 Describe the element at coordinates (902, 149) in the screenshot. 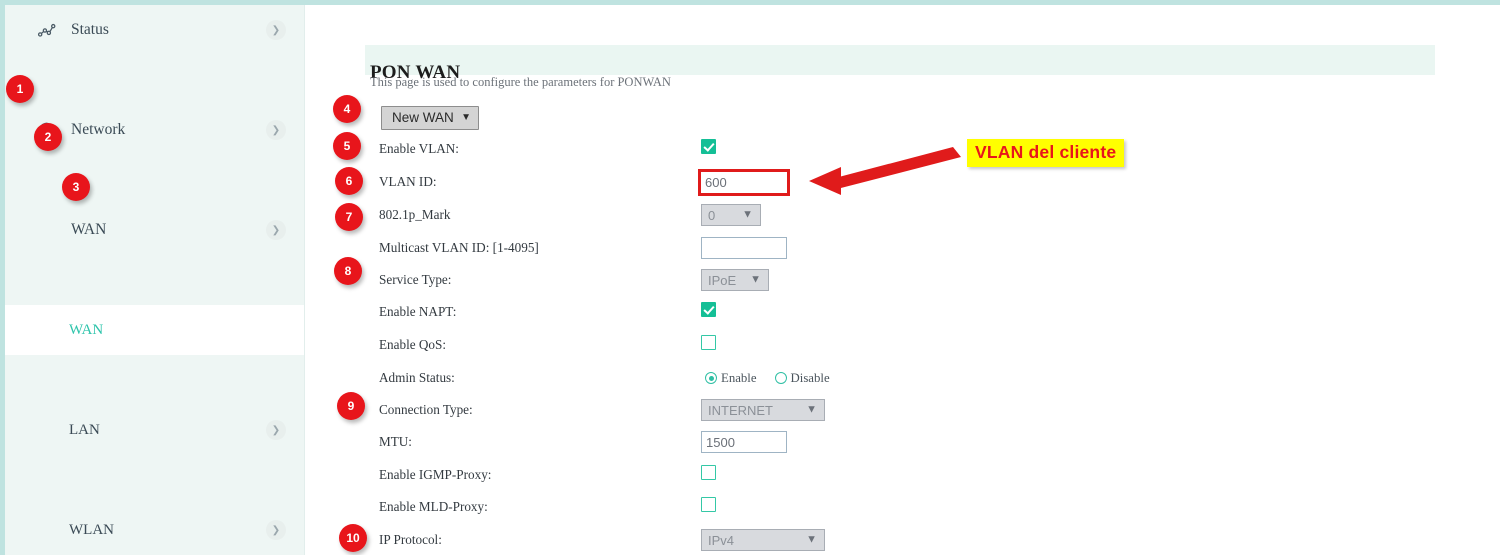

I see `row-enable-vlan: Enable VLAN:` at that location.